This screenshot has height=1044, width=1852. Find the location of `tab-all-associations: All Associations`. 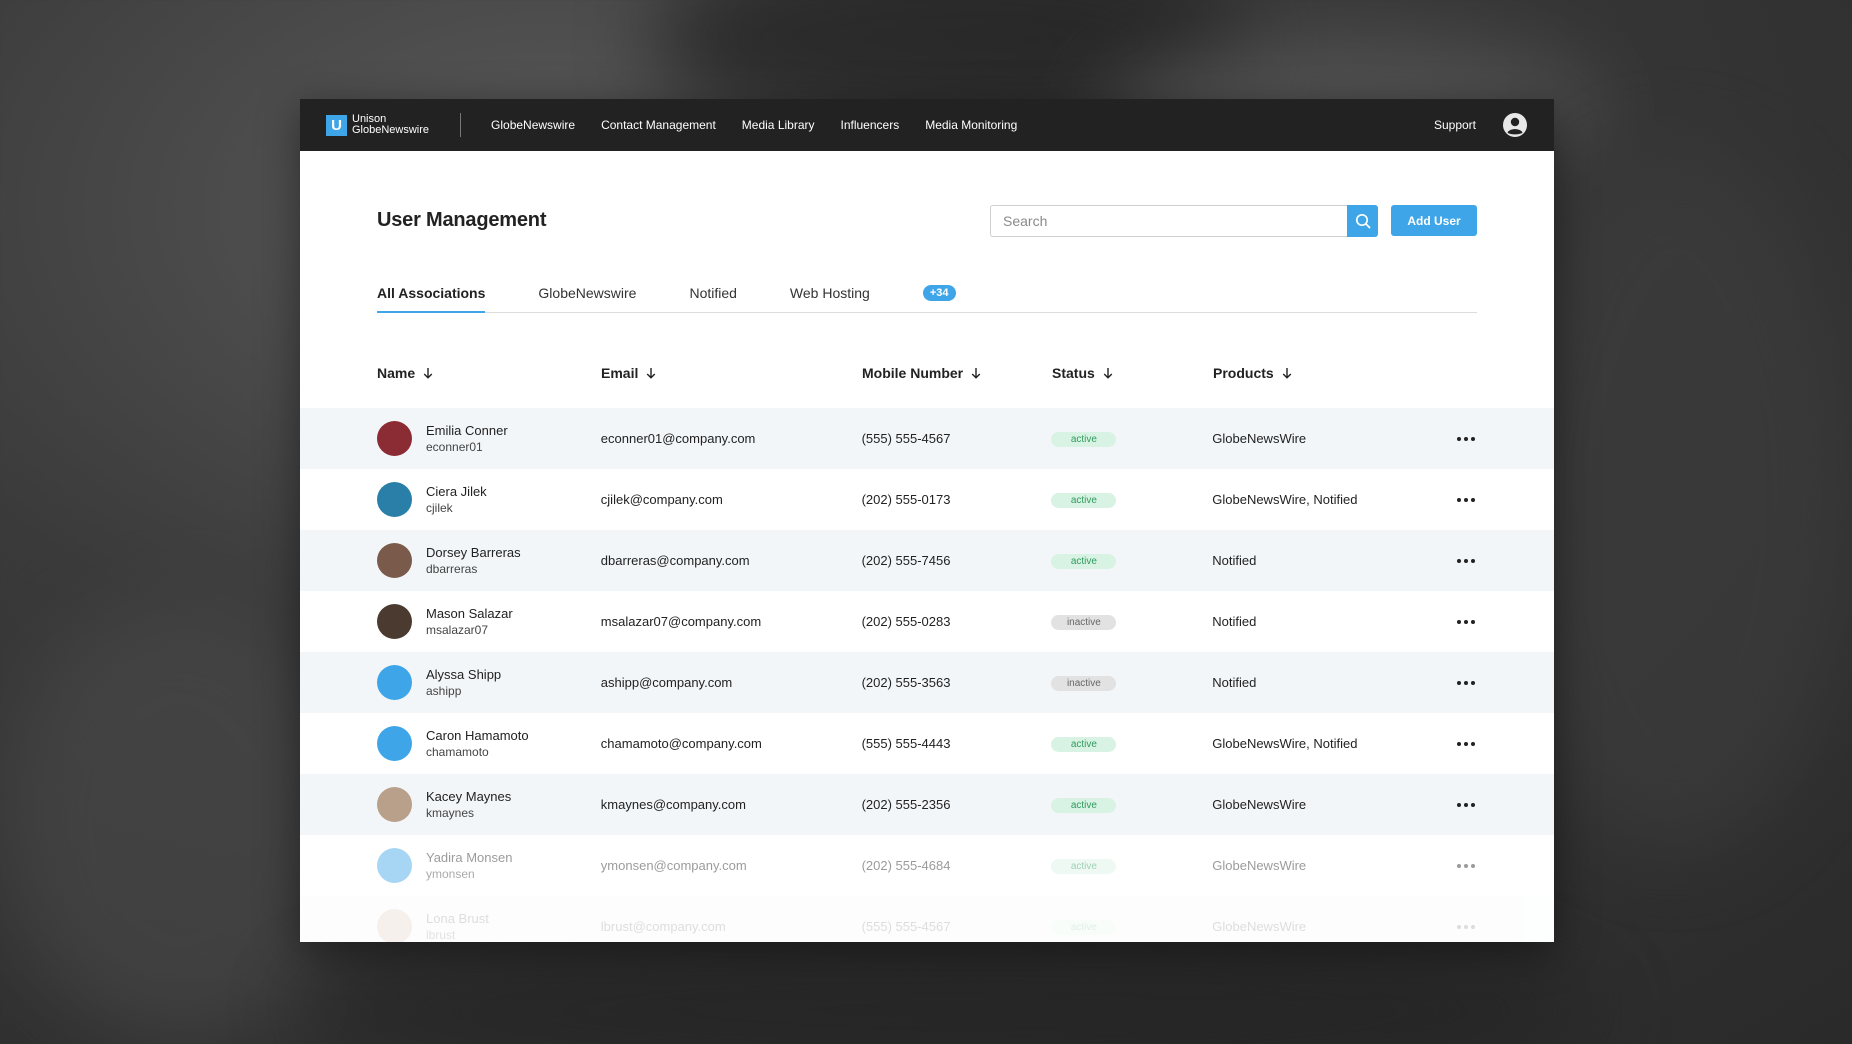

tab-all-associations: All Associations is located at coordinates (431, 299).